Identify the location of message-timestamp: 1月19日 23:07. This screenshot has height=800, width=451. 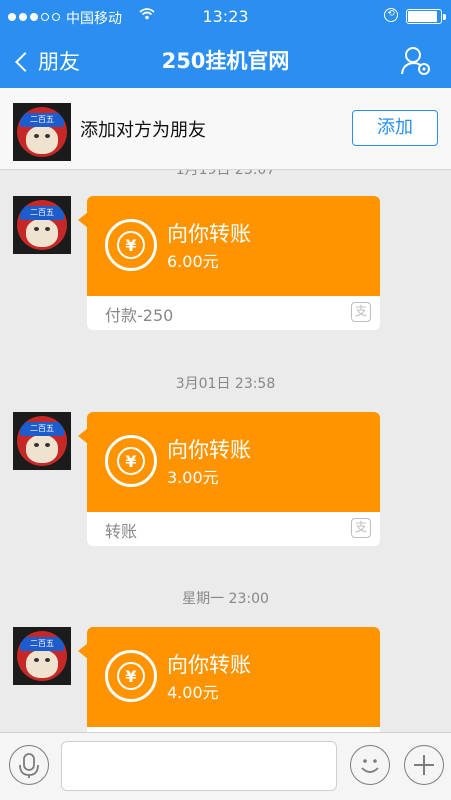
(225, 174).